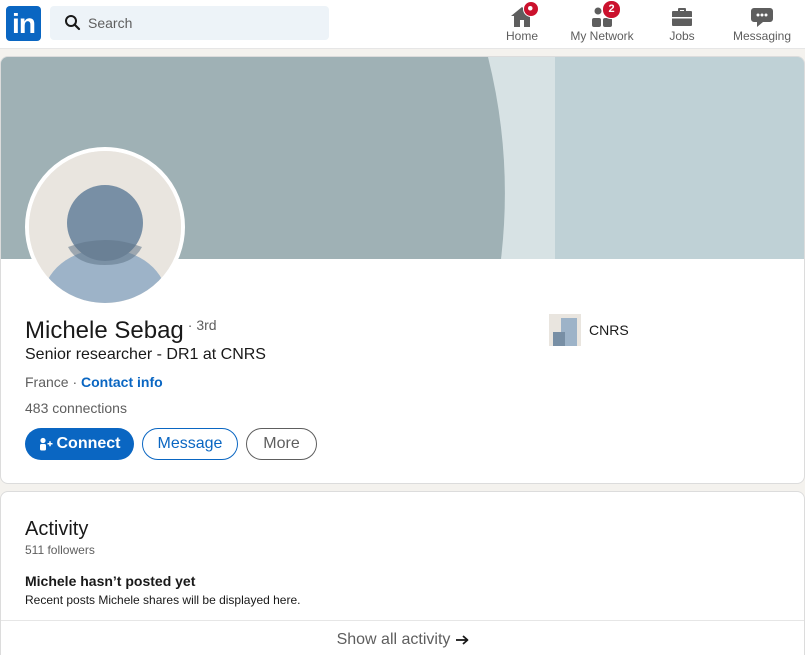 This screenshot has height=655, width=805. What do you see at coordinates (402, 24) in the screenshot?
I see `top-navigation-bar: in Home 2 My Network Jobs` at bounding box center [402, 24].